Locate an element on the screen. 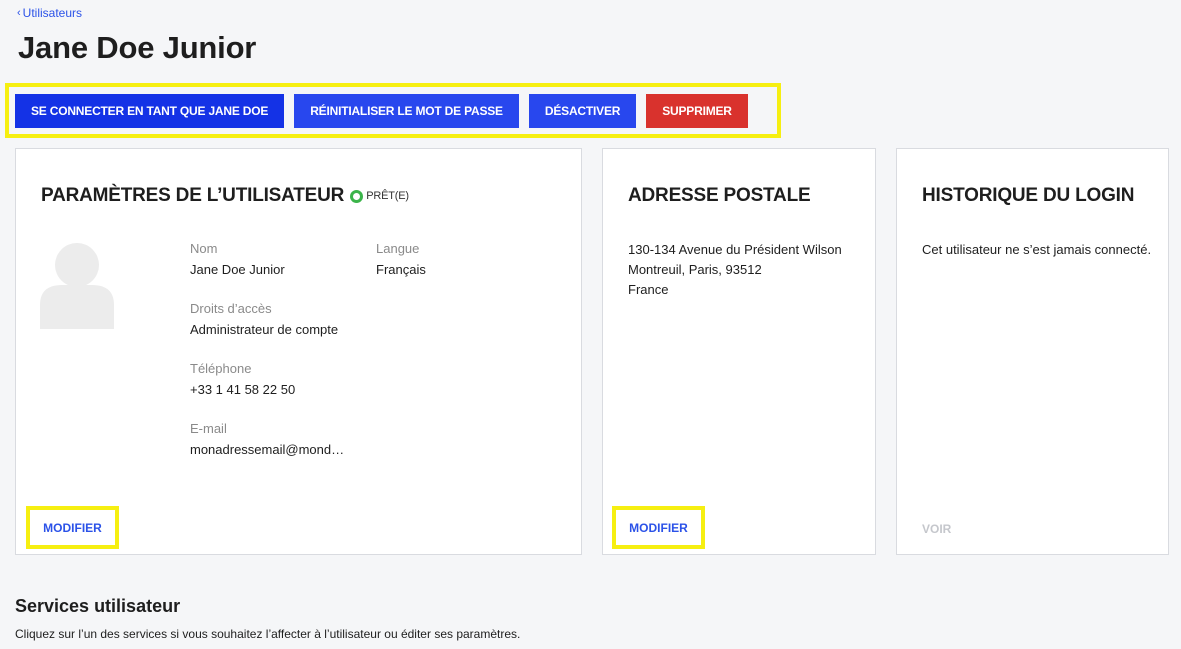 Image resolution: width=1181 pixels, height=649 pixels. email-label: E-mail is located at coordinates (208, 428).